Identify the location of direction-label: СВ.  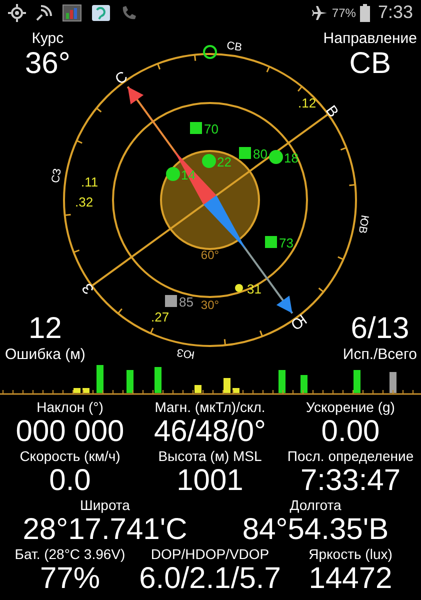
(234, 47).